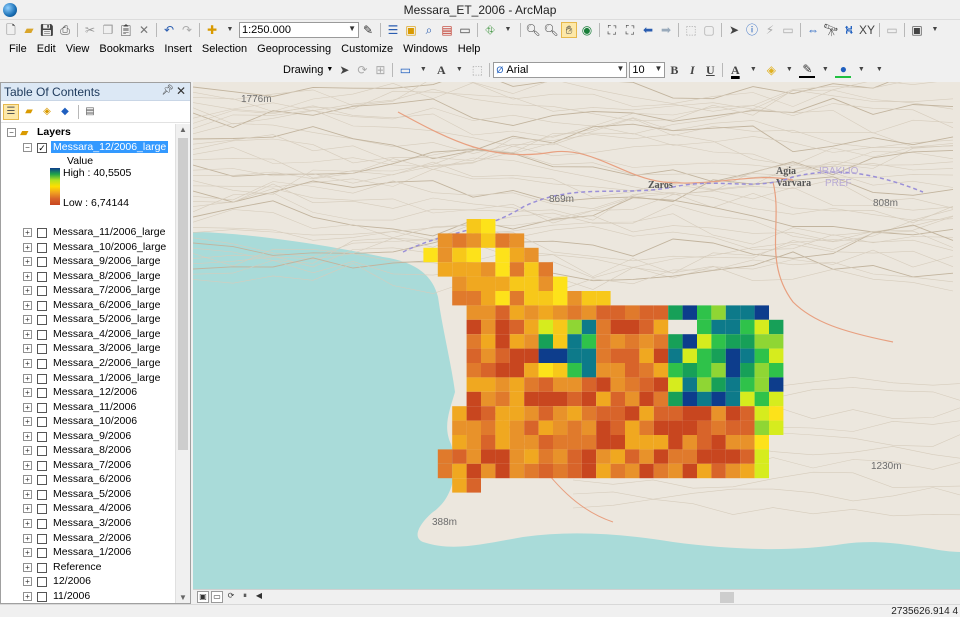 The width and height of the screenshot is (960, 617). What do you see at coordinates (843, 70) in the screenshot?
I see `marker-color-icon: ●` at bounding box center [843, 70].